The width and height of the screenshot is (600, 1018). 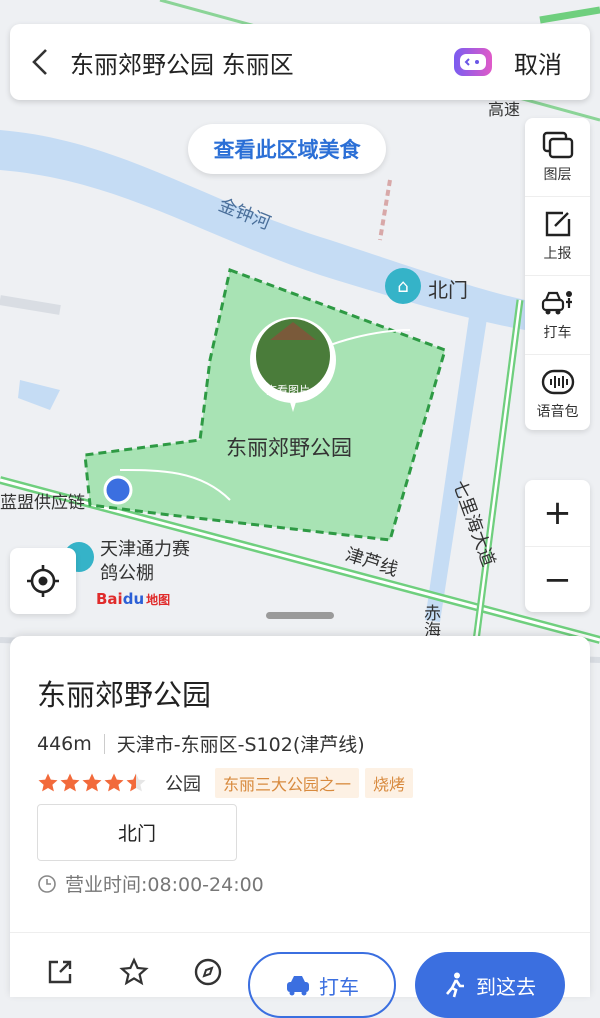 What do you see at coordinates (557, 145) in the screenshot?
I see `layers-icon` at bounding box center [557, 145].